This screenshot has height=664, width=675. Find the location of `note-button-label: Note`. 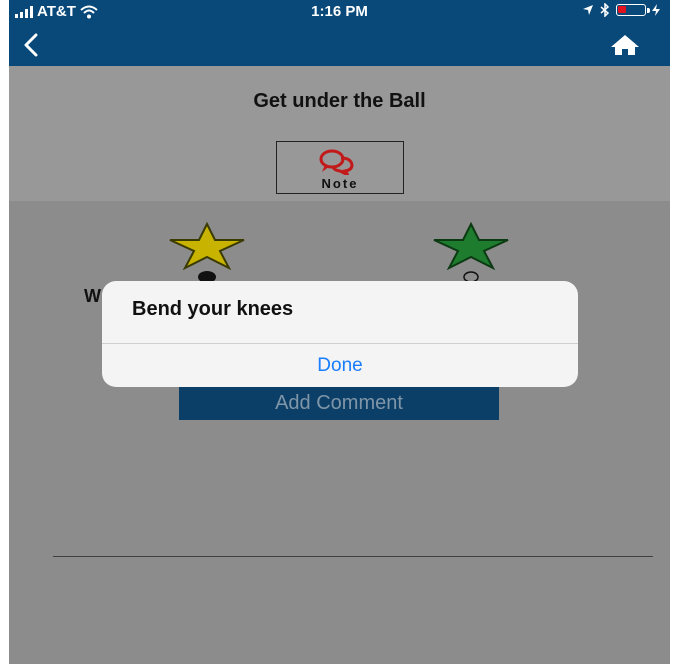

note-button-label: Note is located at coordinates (340, 183).